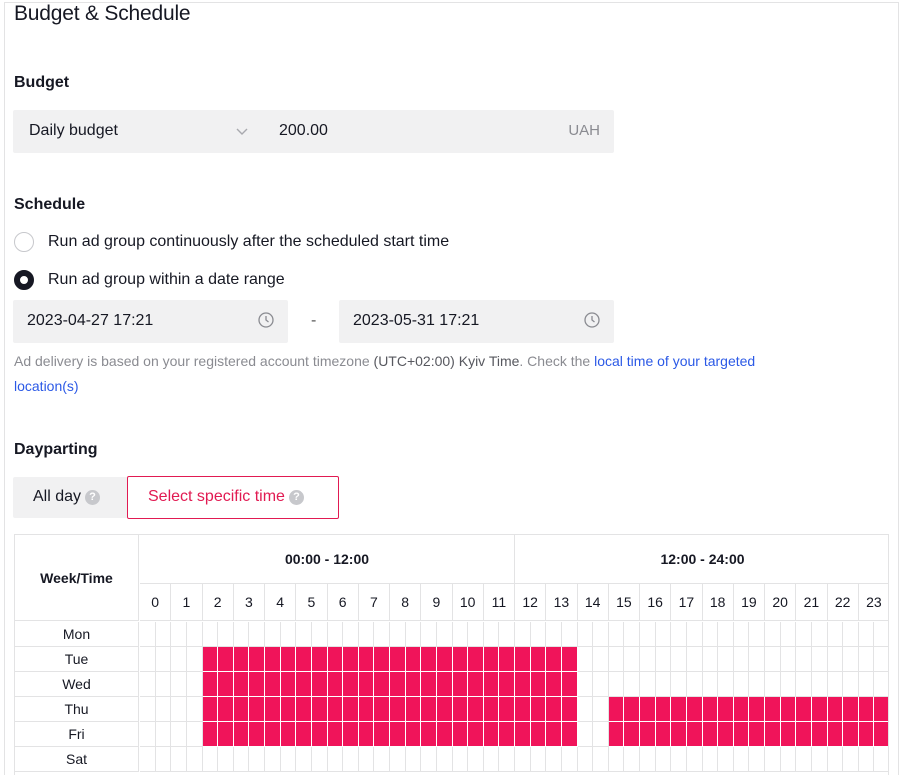 This screenshot has width=901, height=775. I want to click on radio-unchecked, so click(24, 242).